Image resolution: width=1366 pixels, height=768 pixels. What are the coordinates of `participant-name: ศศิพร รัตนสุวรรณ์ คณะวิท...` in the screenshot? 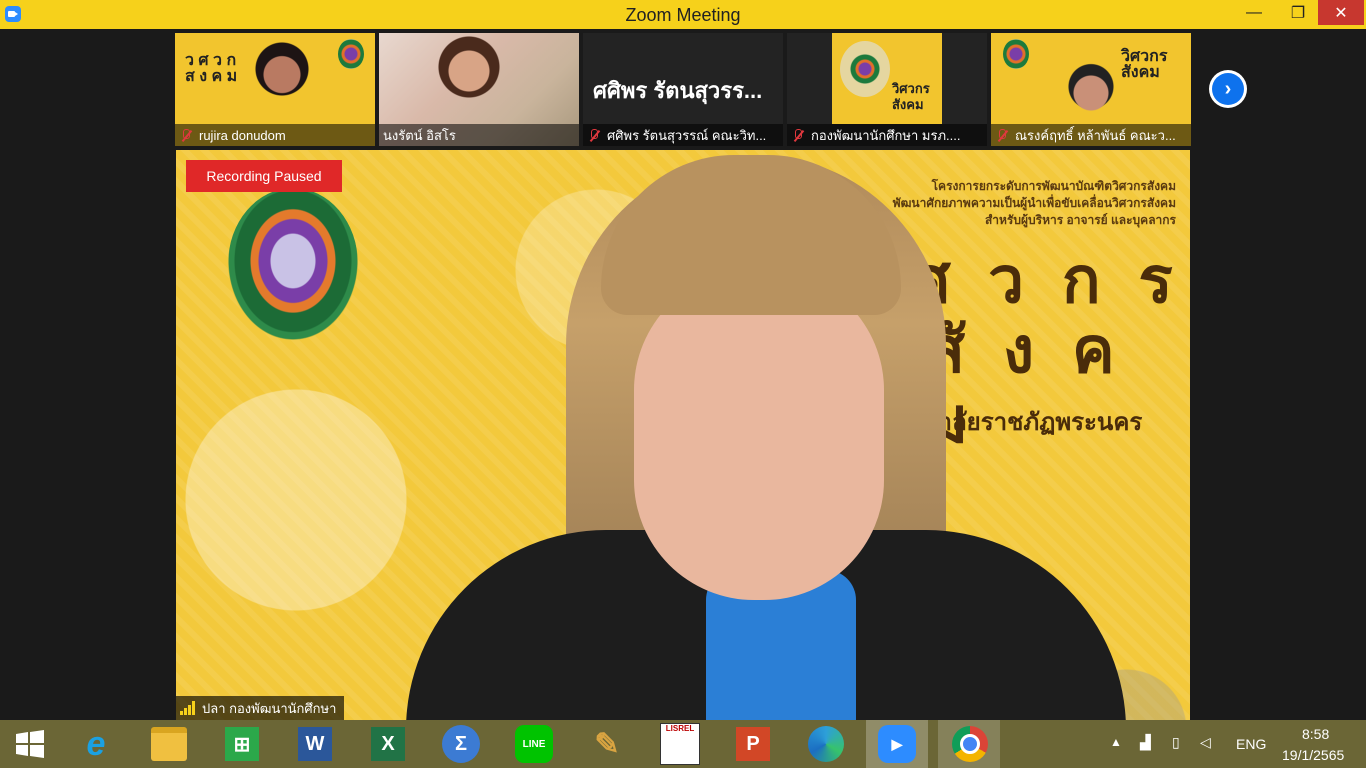 It's located at (687, 135).